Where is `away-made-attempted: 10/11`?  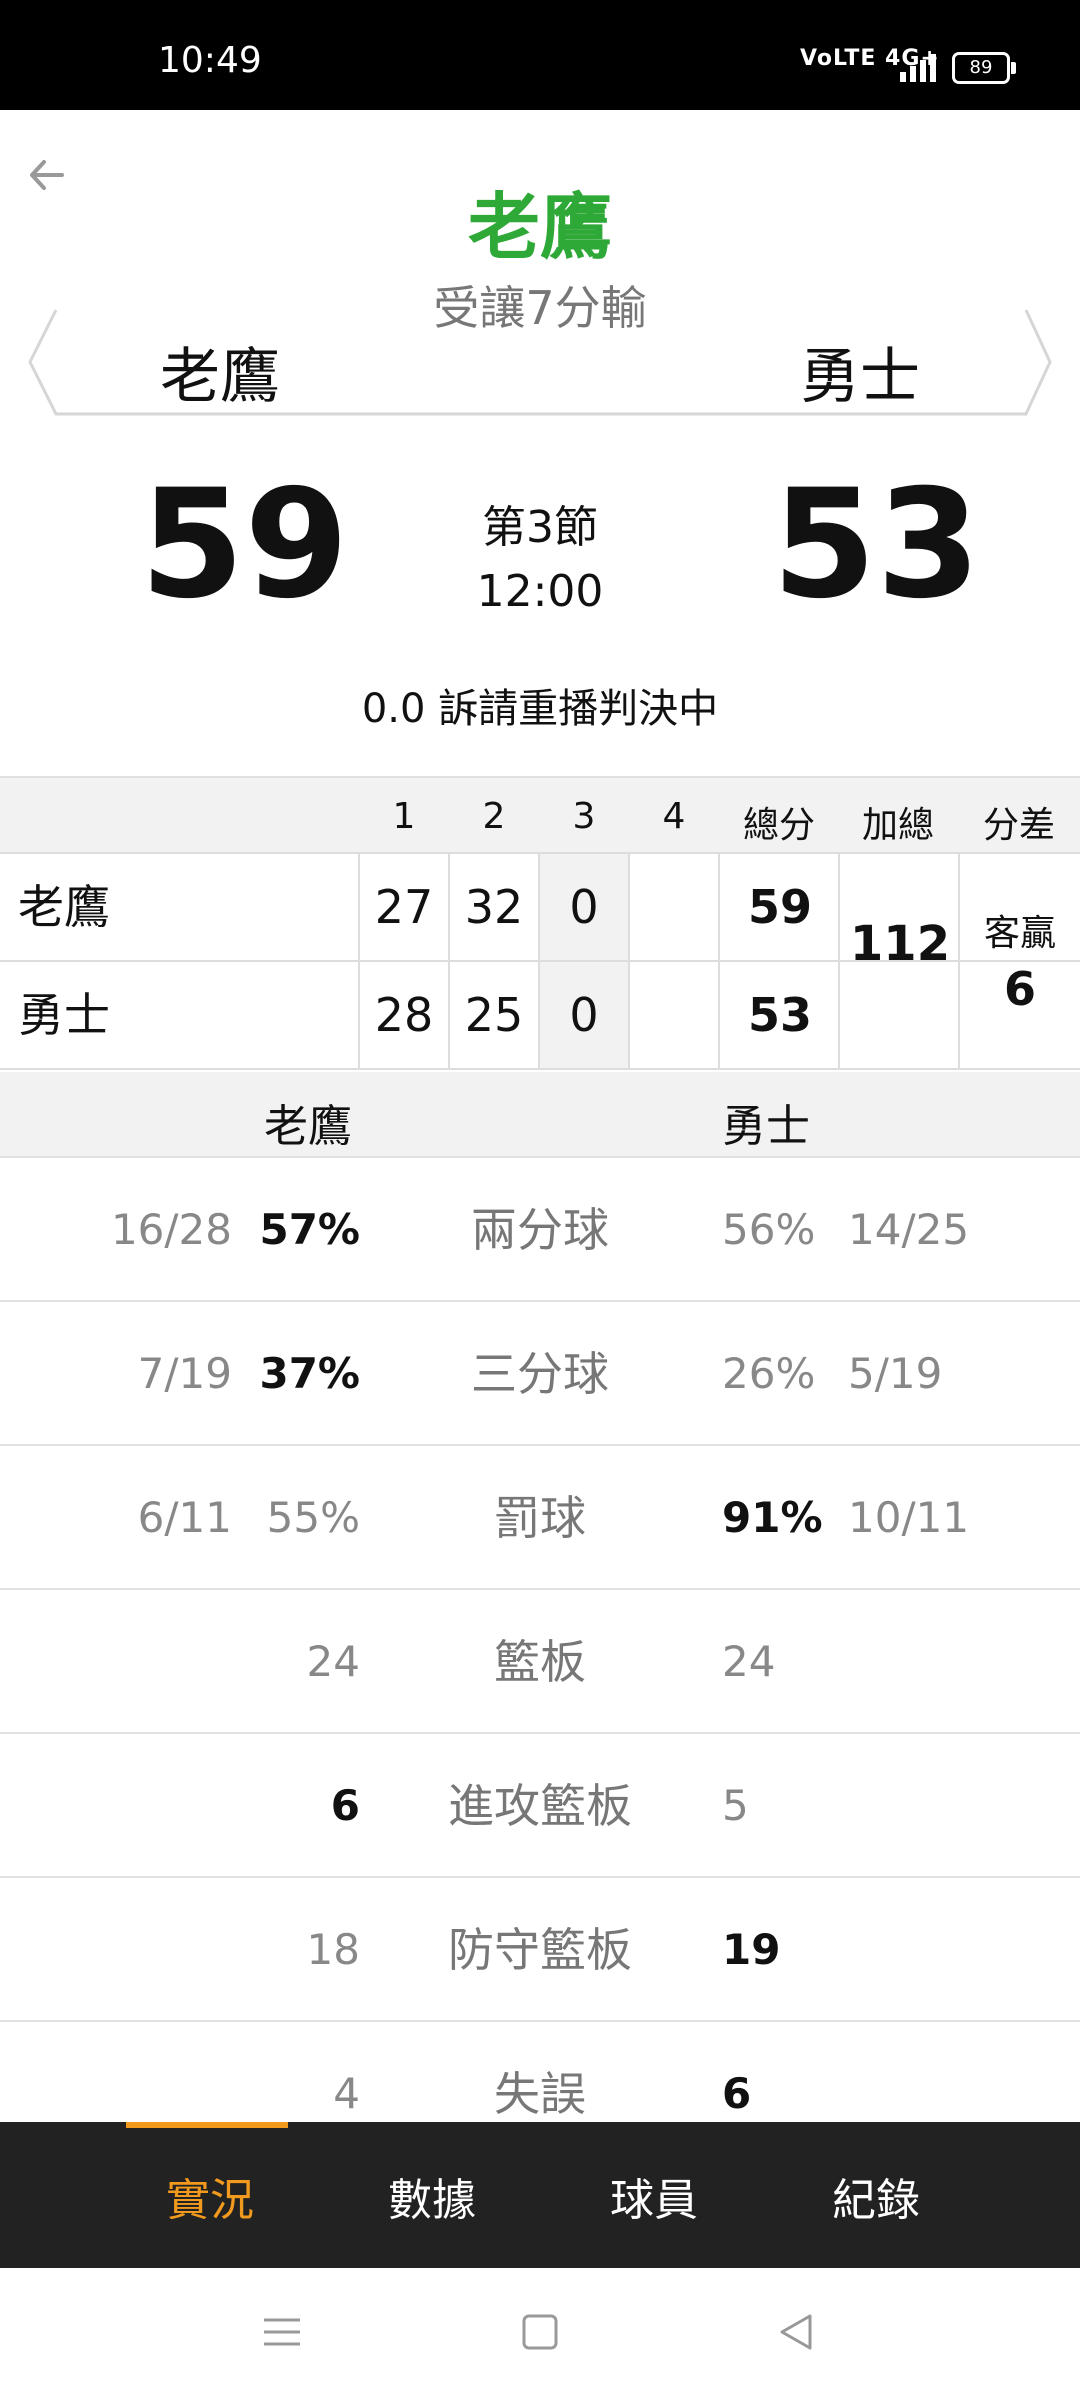
away-made-attempted: 10/11 is located at coordinates (909, 1517).